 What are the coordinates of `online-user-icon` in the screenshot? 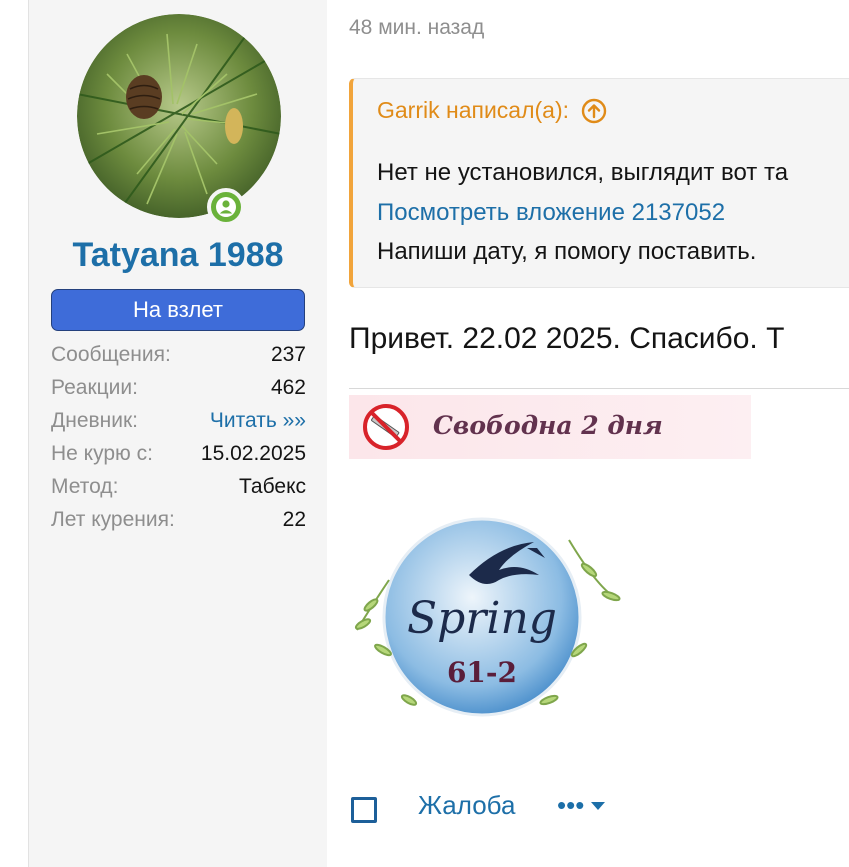 It's located at (226, 207).